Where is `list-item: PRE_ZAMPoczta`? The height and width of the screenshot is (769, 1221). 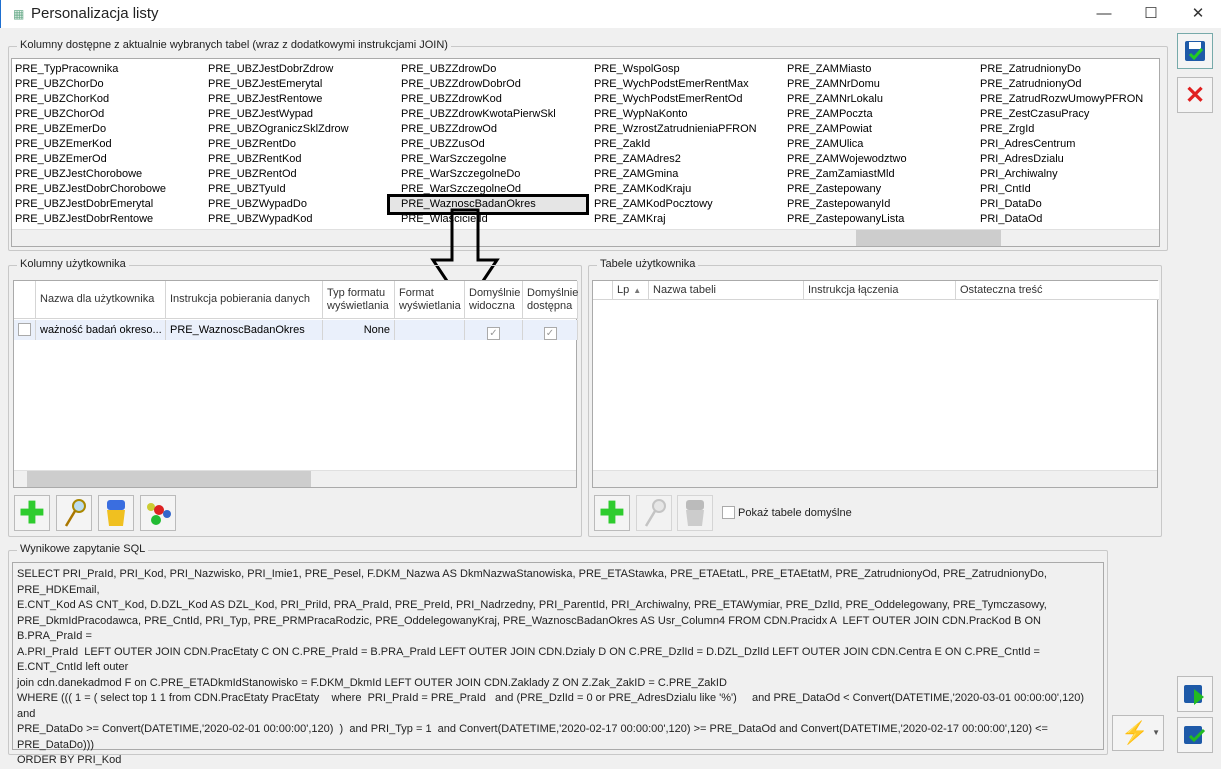
list-item: PRE_ZAMPoczta is located at coordinates (847, 114).